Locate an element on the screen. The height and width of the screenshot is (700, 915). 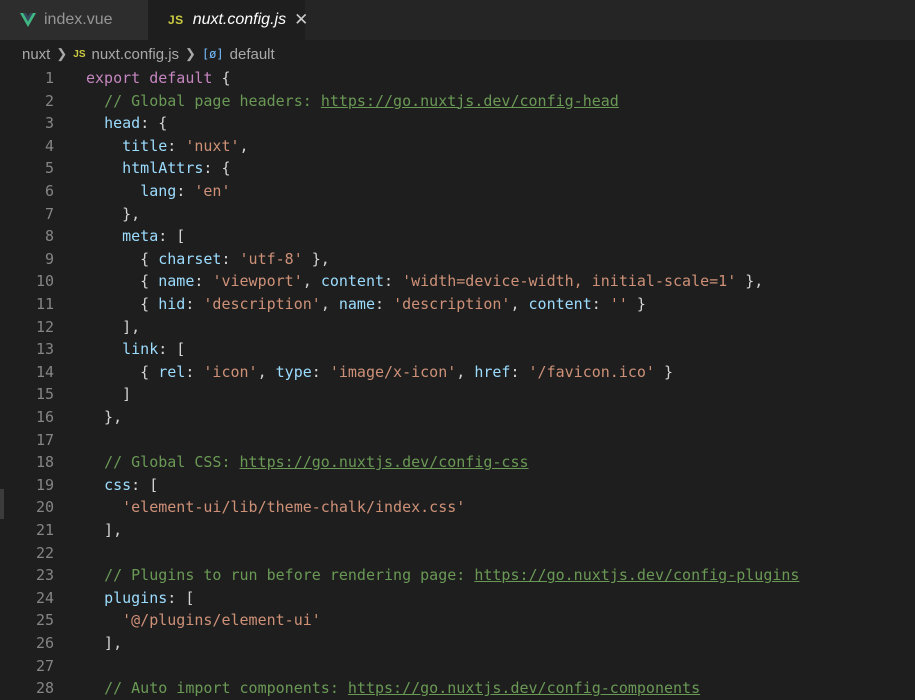
code-token: plugins is located at coordinates (136, 597).